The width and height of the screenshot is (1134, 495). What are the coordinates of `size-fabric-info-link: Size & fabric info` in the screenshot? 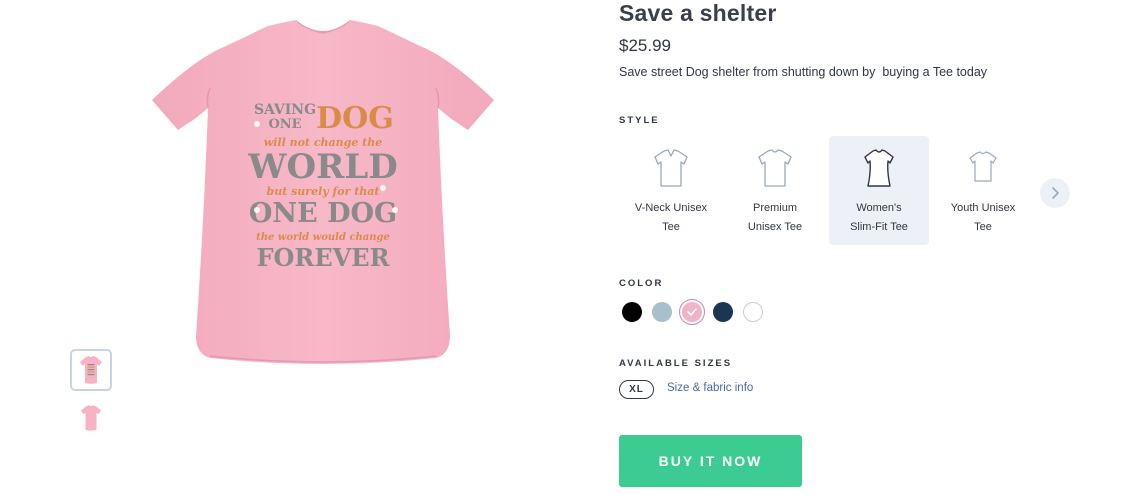 It's located at (710, 388).